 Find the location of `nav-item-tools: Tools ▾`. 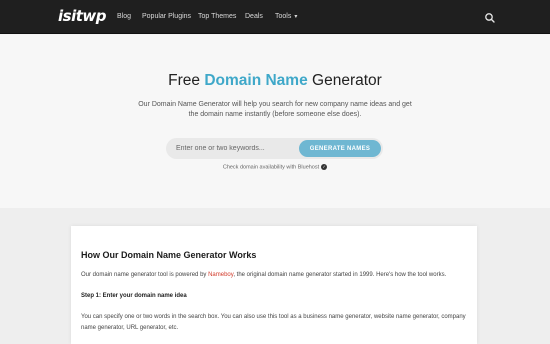

nav-item-tools: Tools ▾ is located at coordinates (286, 16).